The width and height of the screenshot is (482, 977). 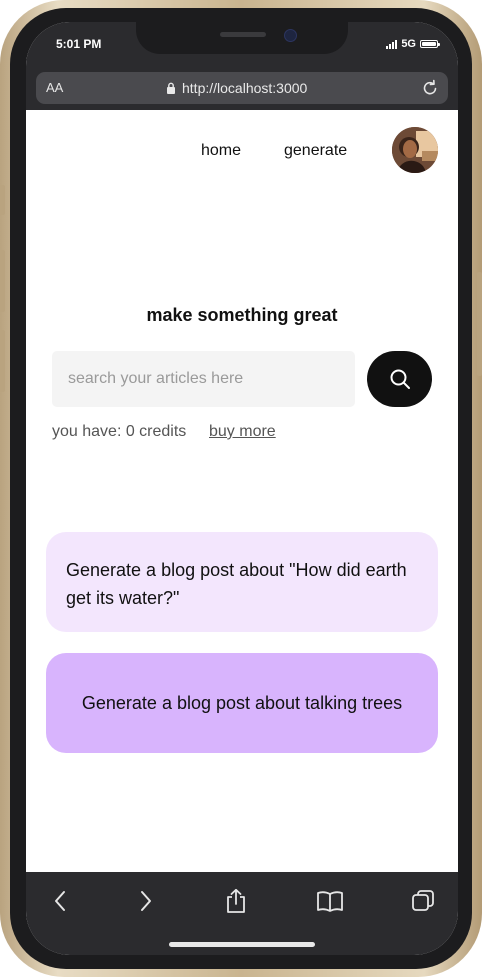 What do you see at coordinates (79, 44) in the screenshot?
I see `status-time: 5:01 PM` at bounding box center [79, 44].